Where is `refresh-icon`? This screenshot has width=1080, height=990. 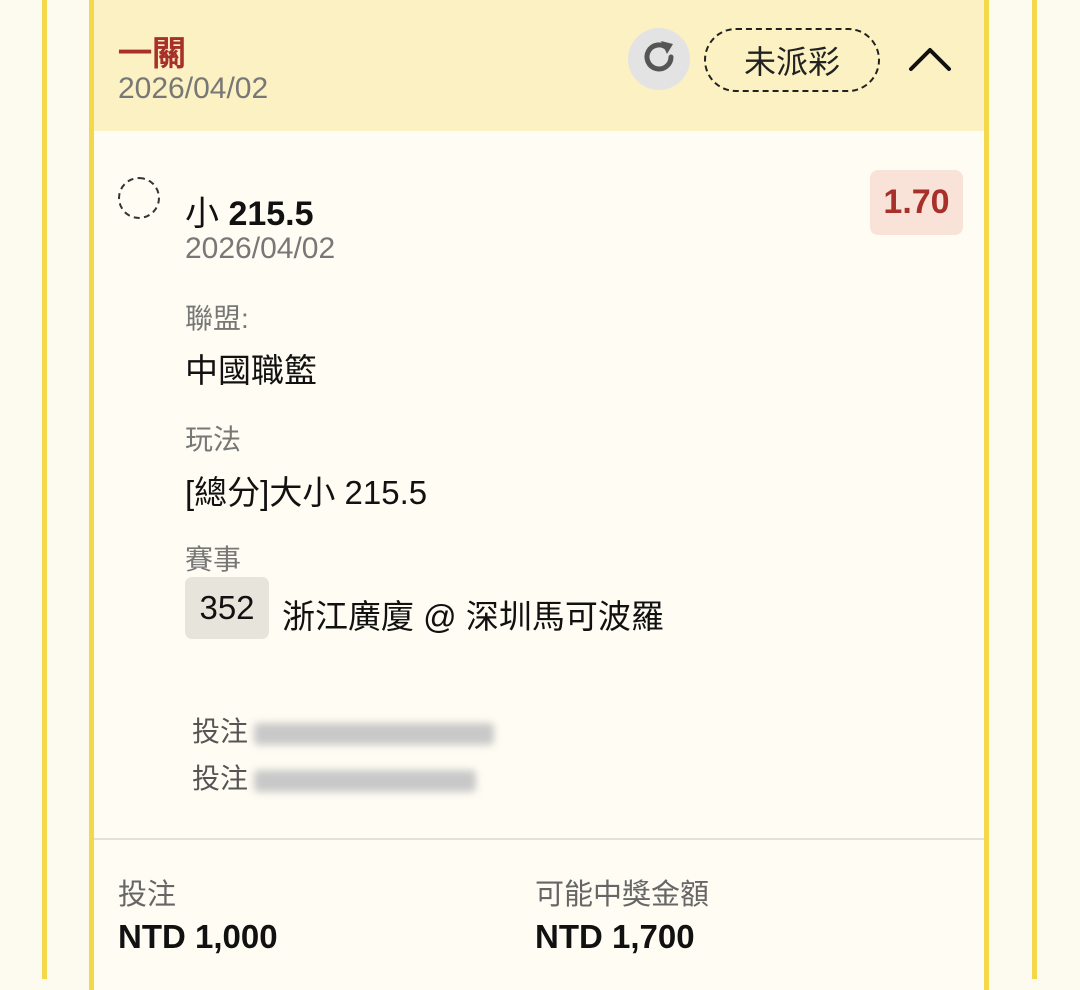
refresh-icon is located at coordinates (659, 59).